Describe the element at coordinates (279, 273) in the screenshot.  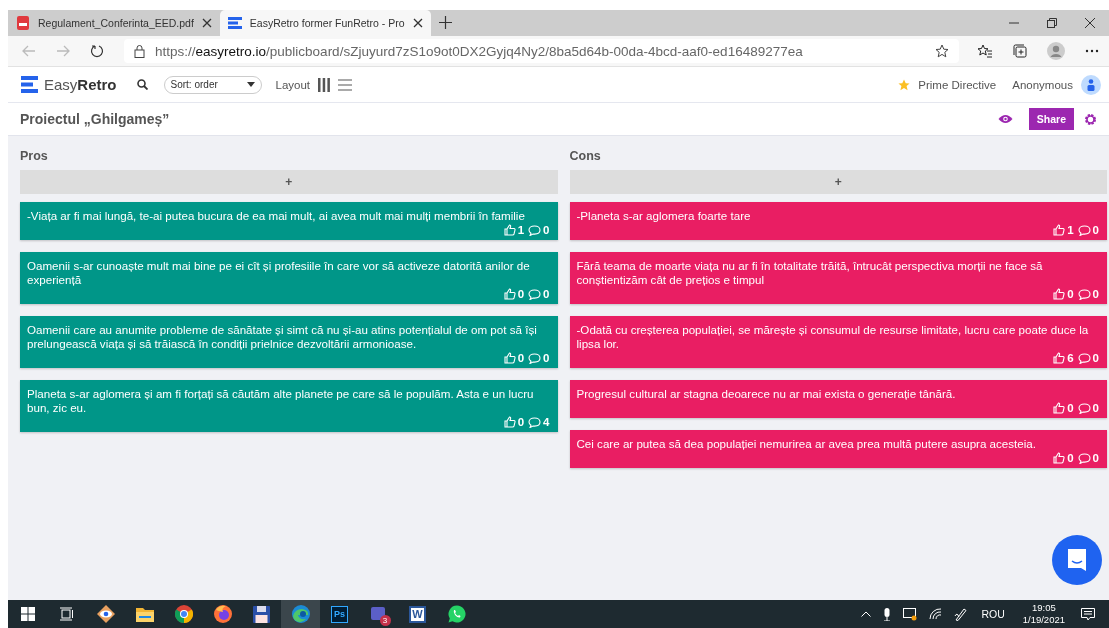
I see `card-text: Oamenii s-ar cunoaște mult mai bine pe ei cît și profesiile în care vor să activeze datorită anilor de experiență` at that location.